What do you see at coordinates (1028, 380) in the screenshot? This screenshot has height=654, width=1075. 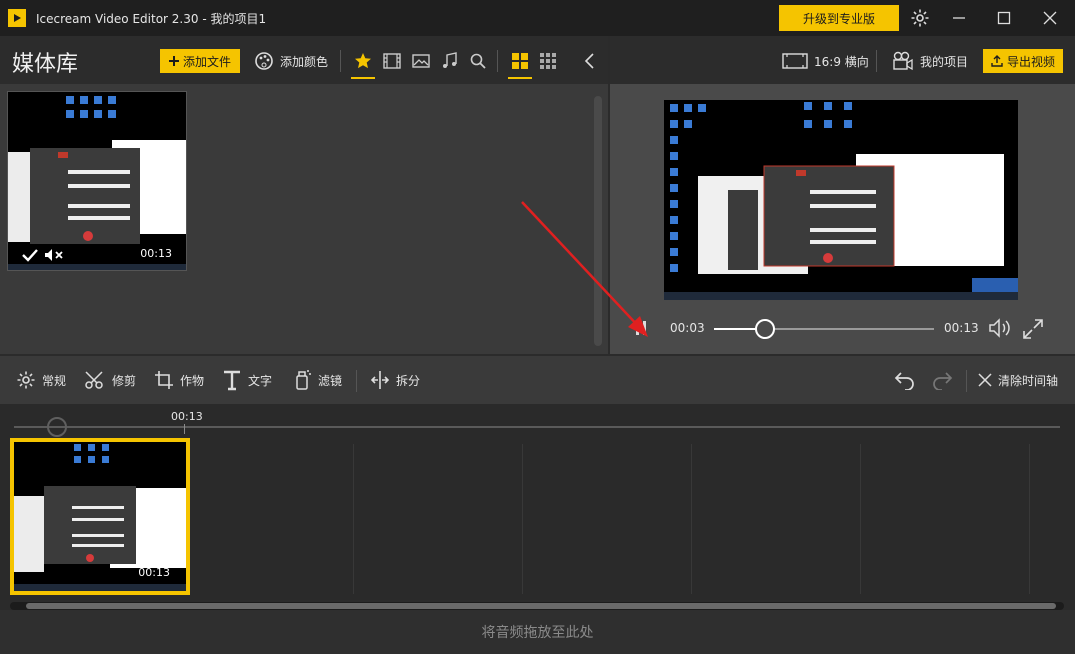 I see `clear-timeline-label: 清除时间轴` at bounding box center [1028, 380].